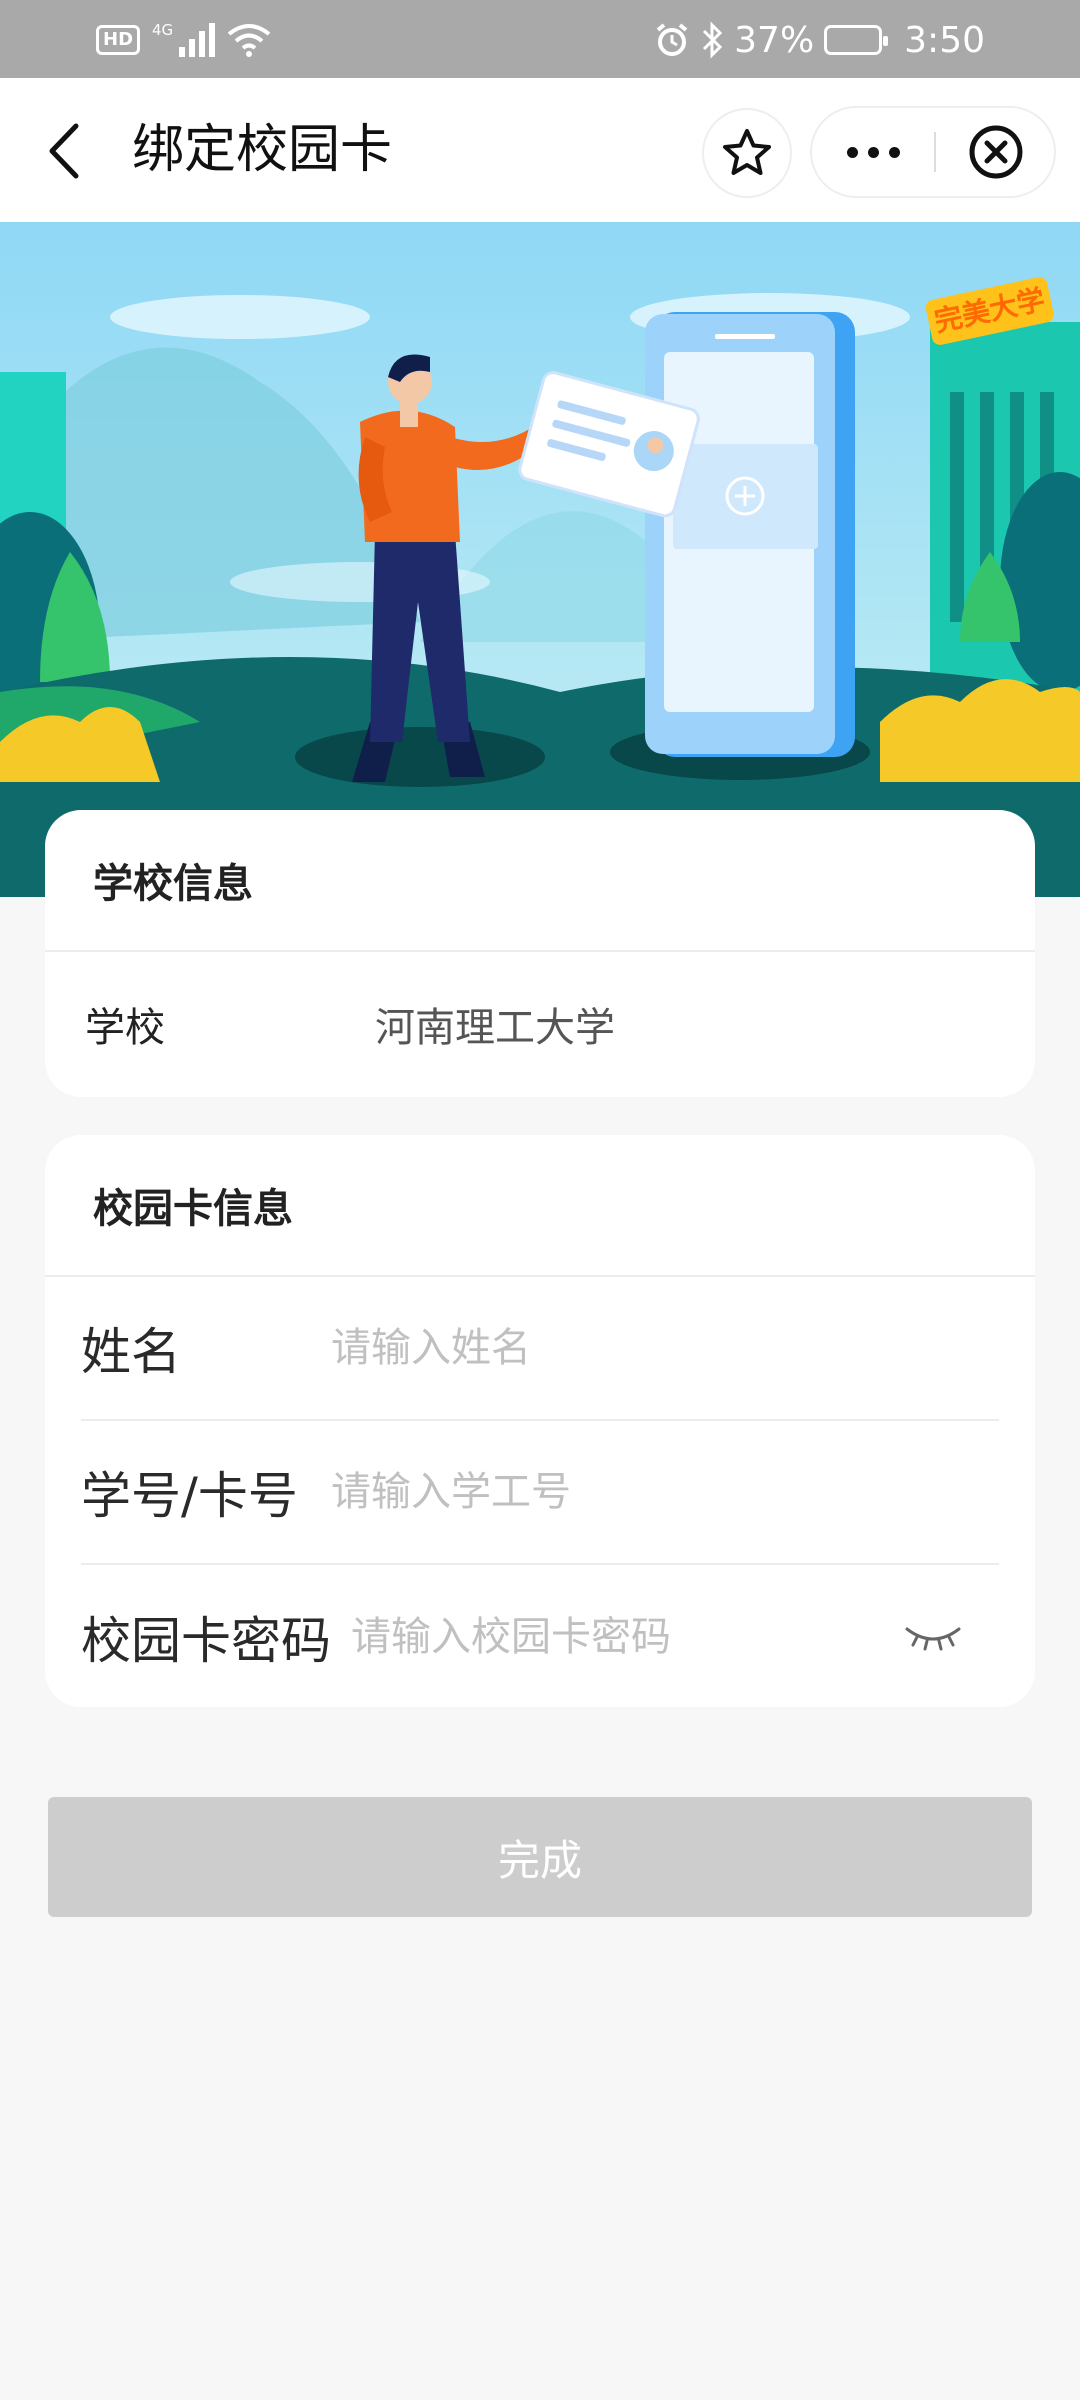 This screenshot has height=2400, width=1080. Describe the element at coordinates (189, 1496) in the screenshot. I see `student-id-label: 学号/卡号` at that location.